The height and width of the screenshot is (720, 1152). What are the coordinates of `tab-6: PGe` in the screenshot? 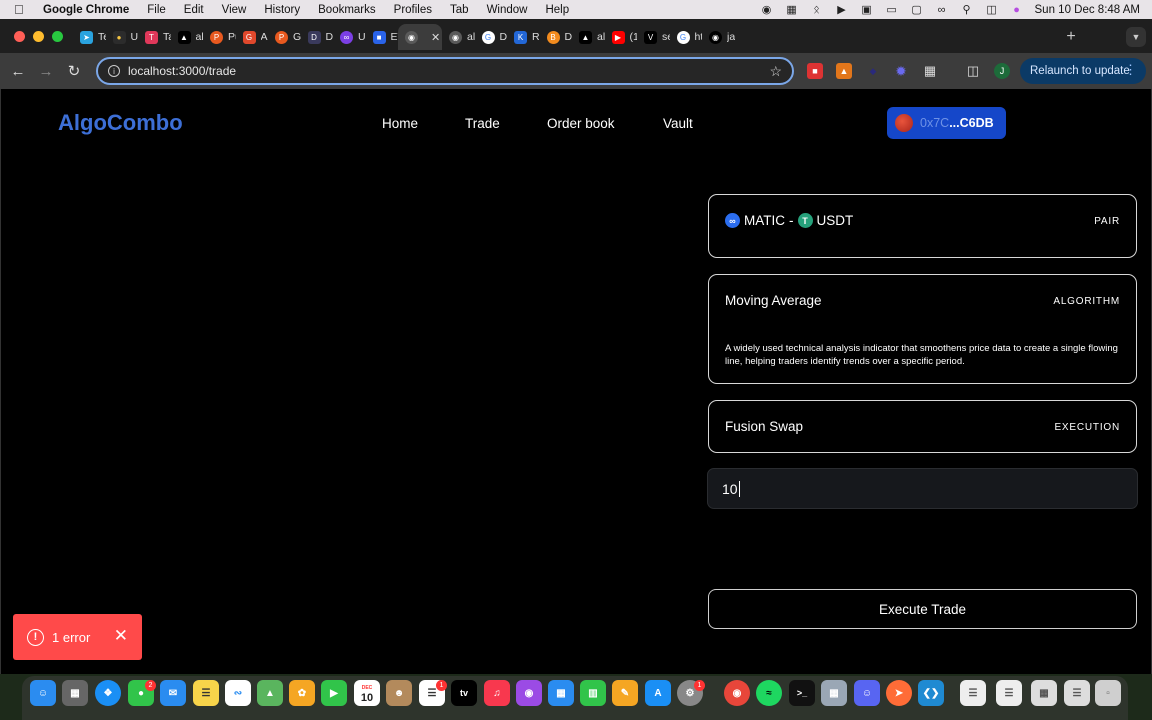 It's located at (284, 37).